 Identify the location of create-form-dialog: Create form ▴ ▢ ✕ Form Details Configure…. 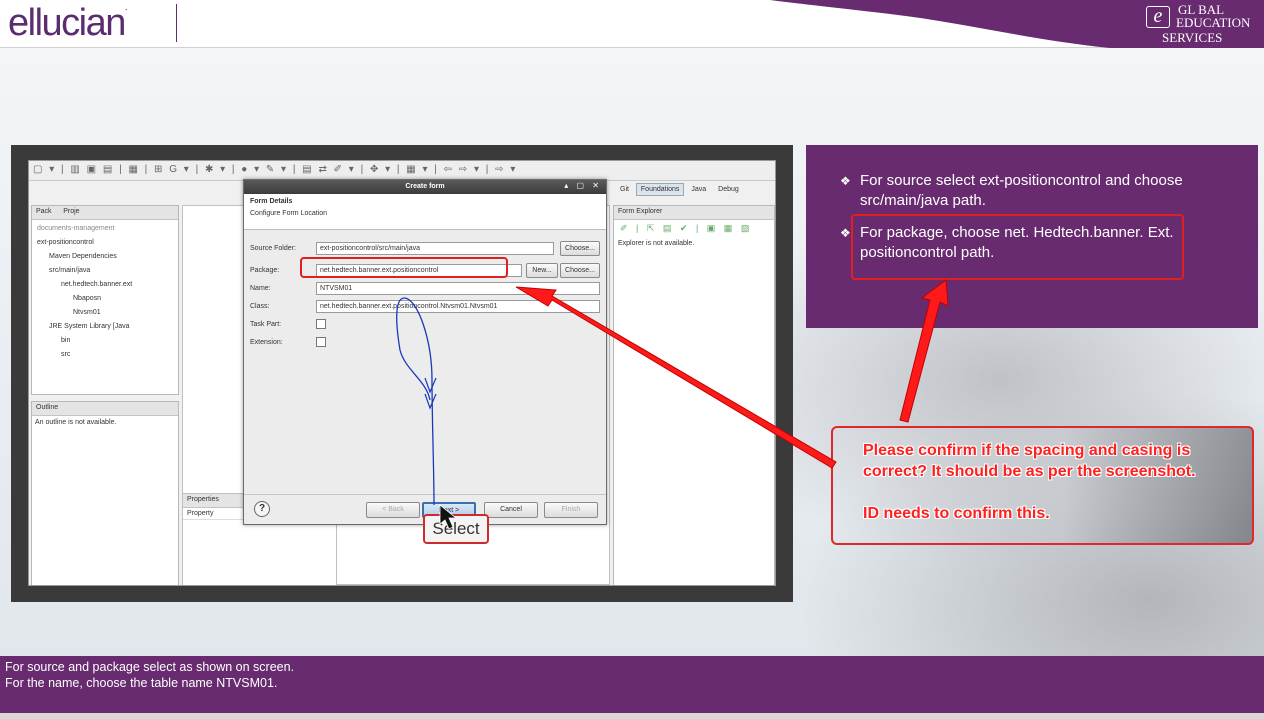
(425, 352).